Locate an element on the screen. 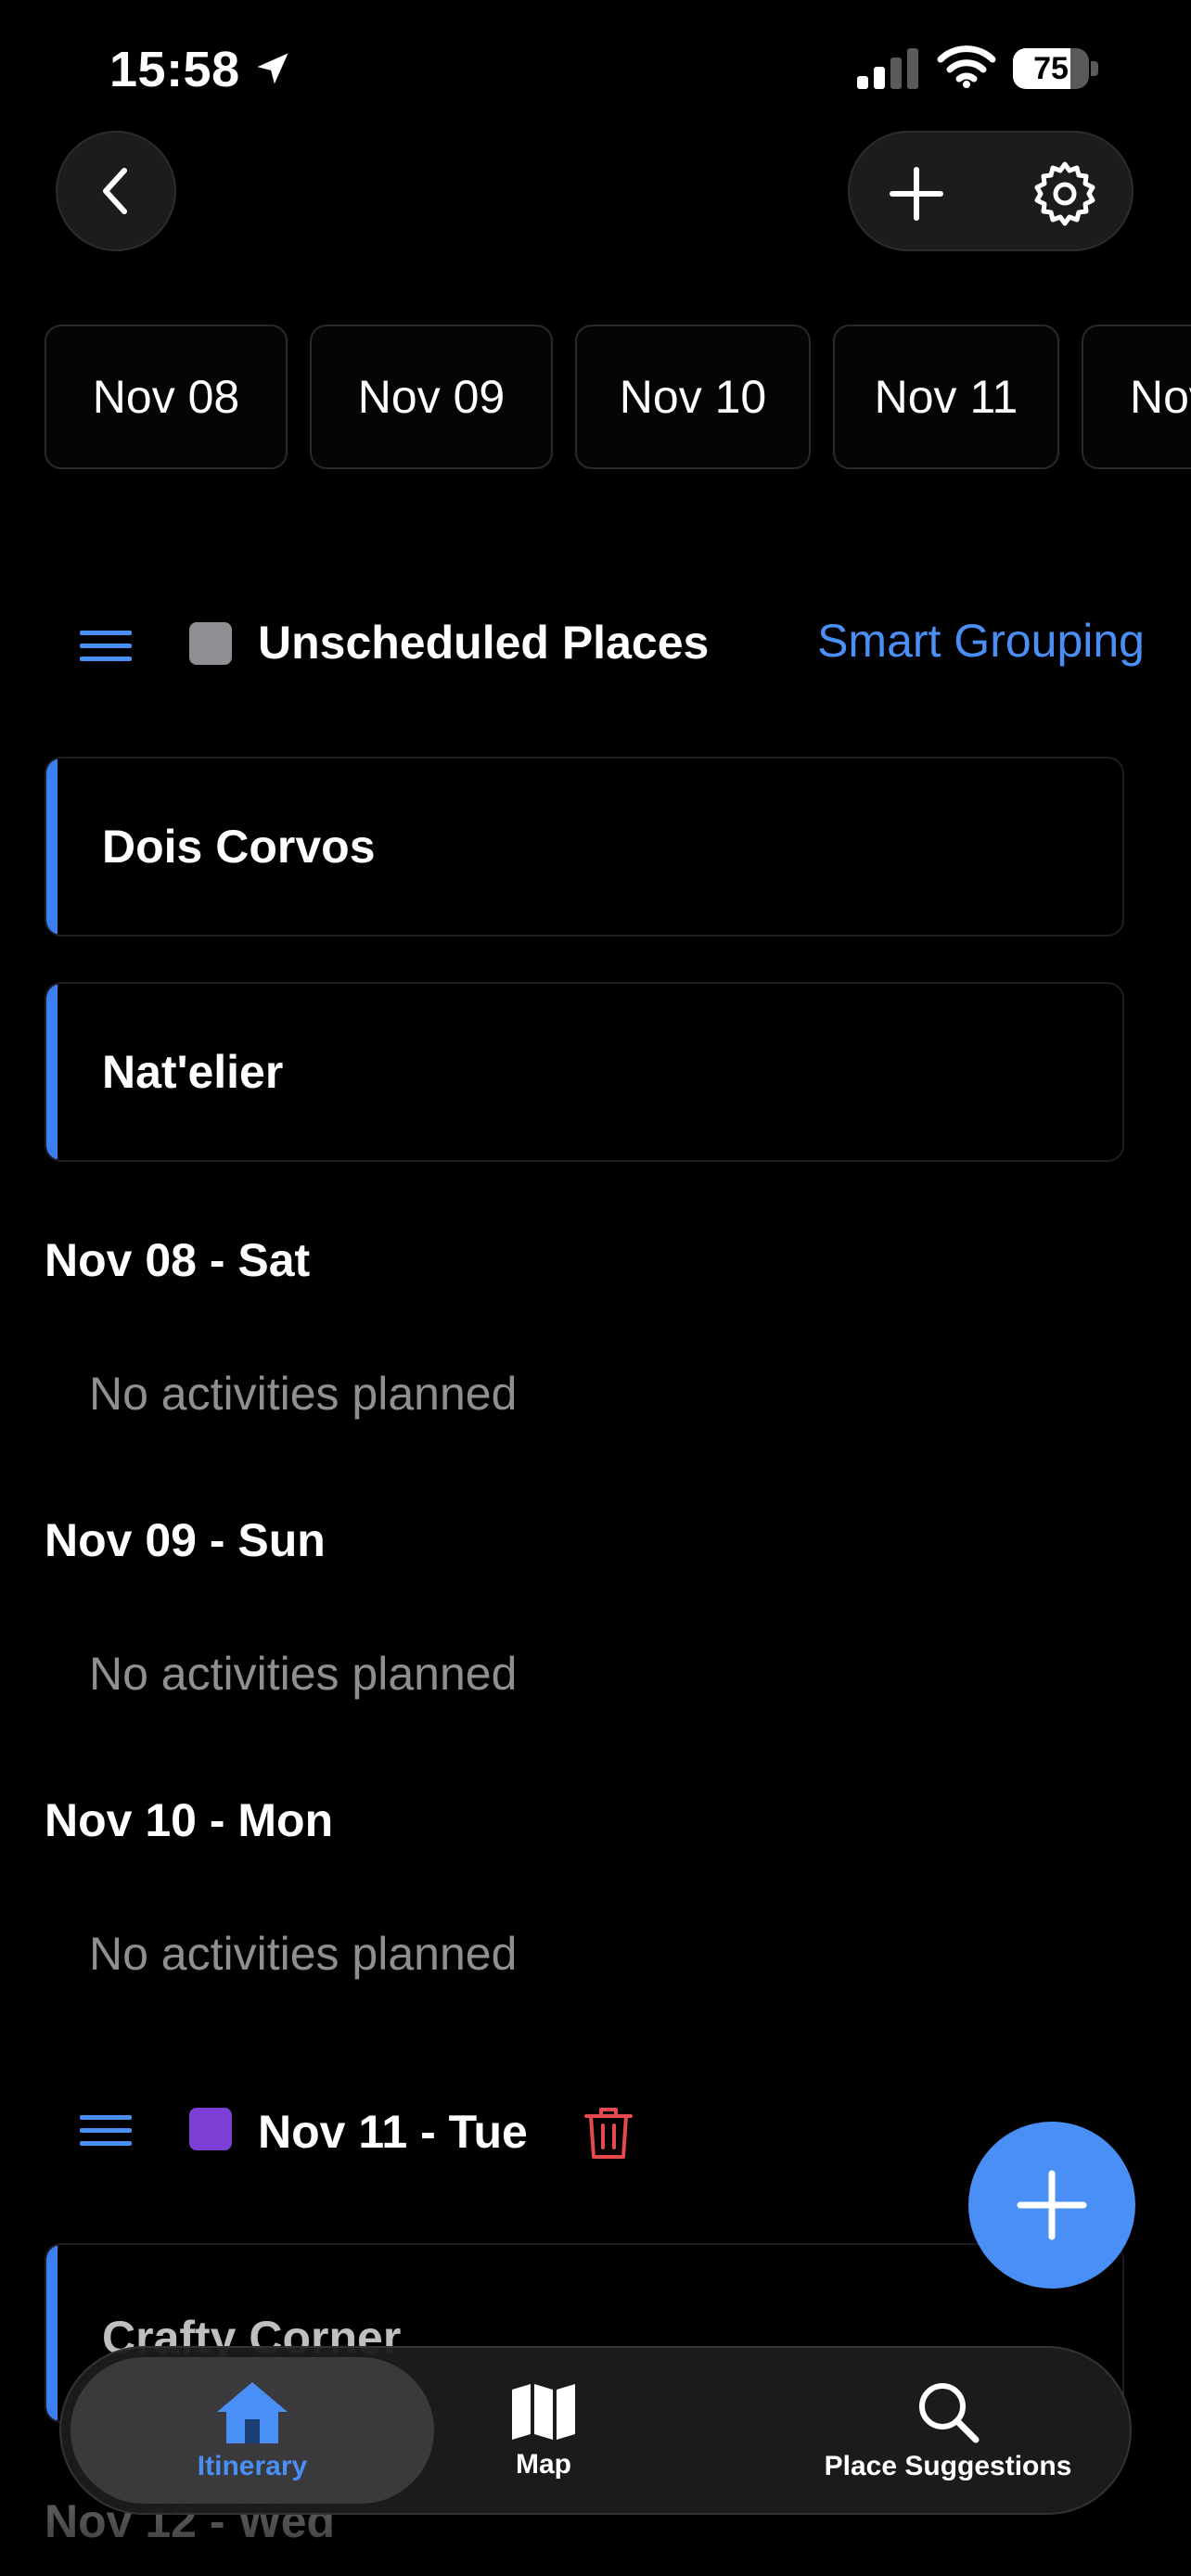 The height and width of the screenshot is (2576, 1191). map-icon is located at coordinates (543, 2412).